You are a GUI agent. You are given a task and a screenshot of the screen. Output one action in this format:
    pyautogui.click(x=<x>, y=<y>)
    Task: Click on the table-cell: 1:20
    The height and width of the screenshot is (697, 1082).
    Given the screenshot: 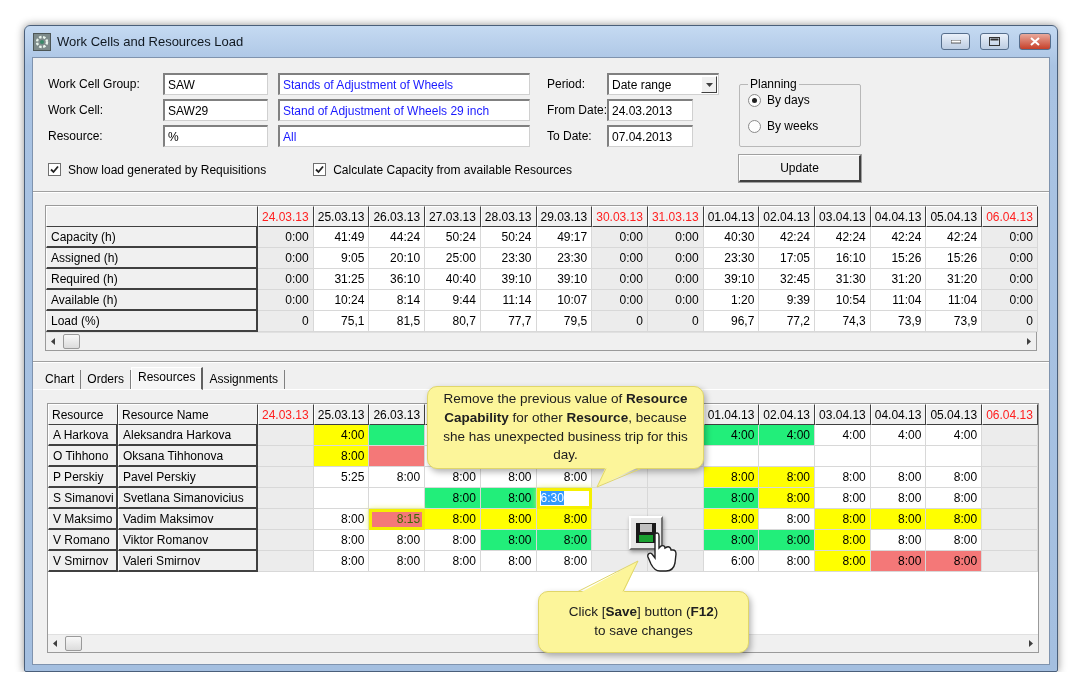 What is the action you would take?
    pyautogui.click(x=731, y=300)
    